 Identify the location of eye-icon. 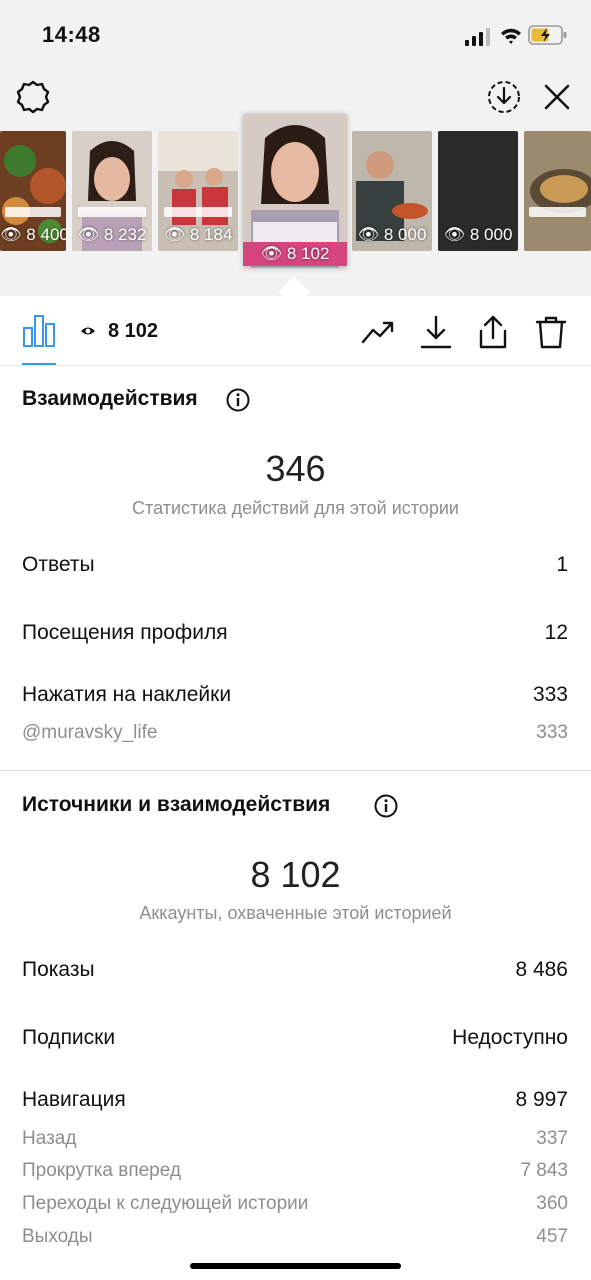
(88, 331).